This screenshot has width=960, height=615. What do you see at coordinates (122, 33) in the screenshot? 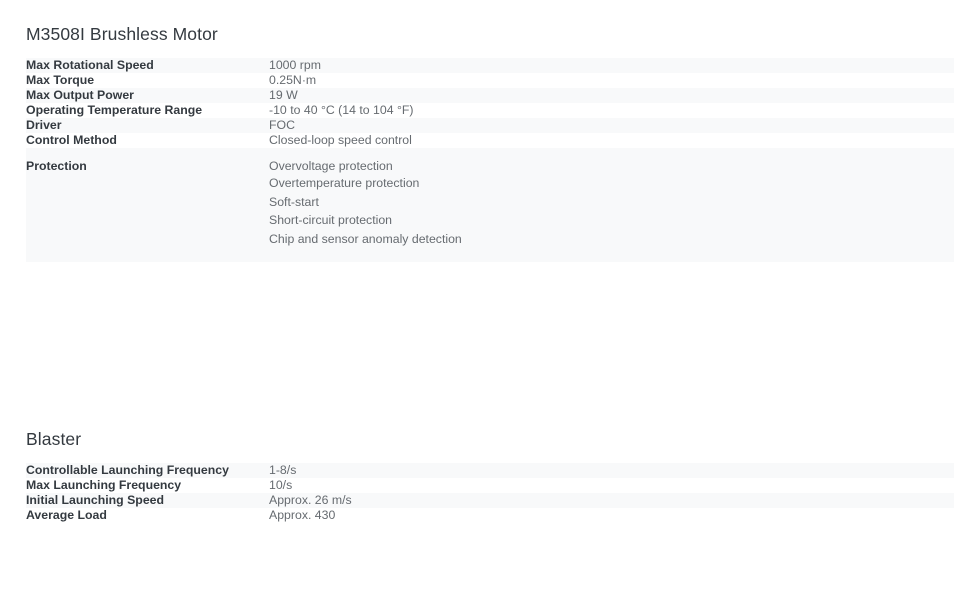
I see `page-title-motor: M3508I Brushless Motor` at bounding box center [122, 33].